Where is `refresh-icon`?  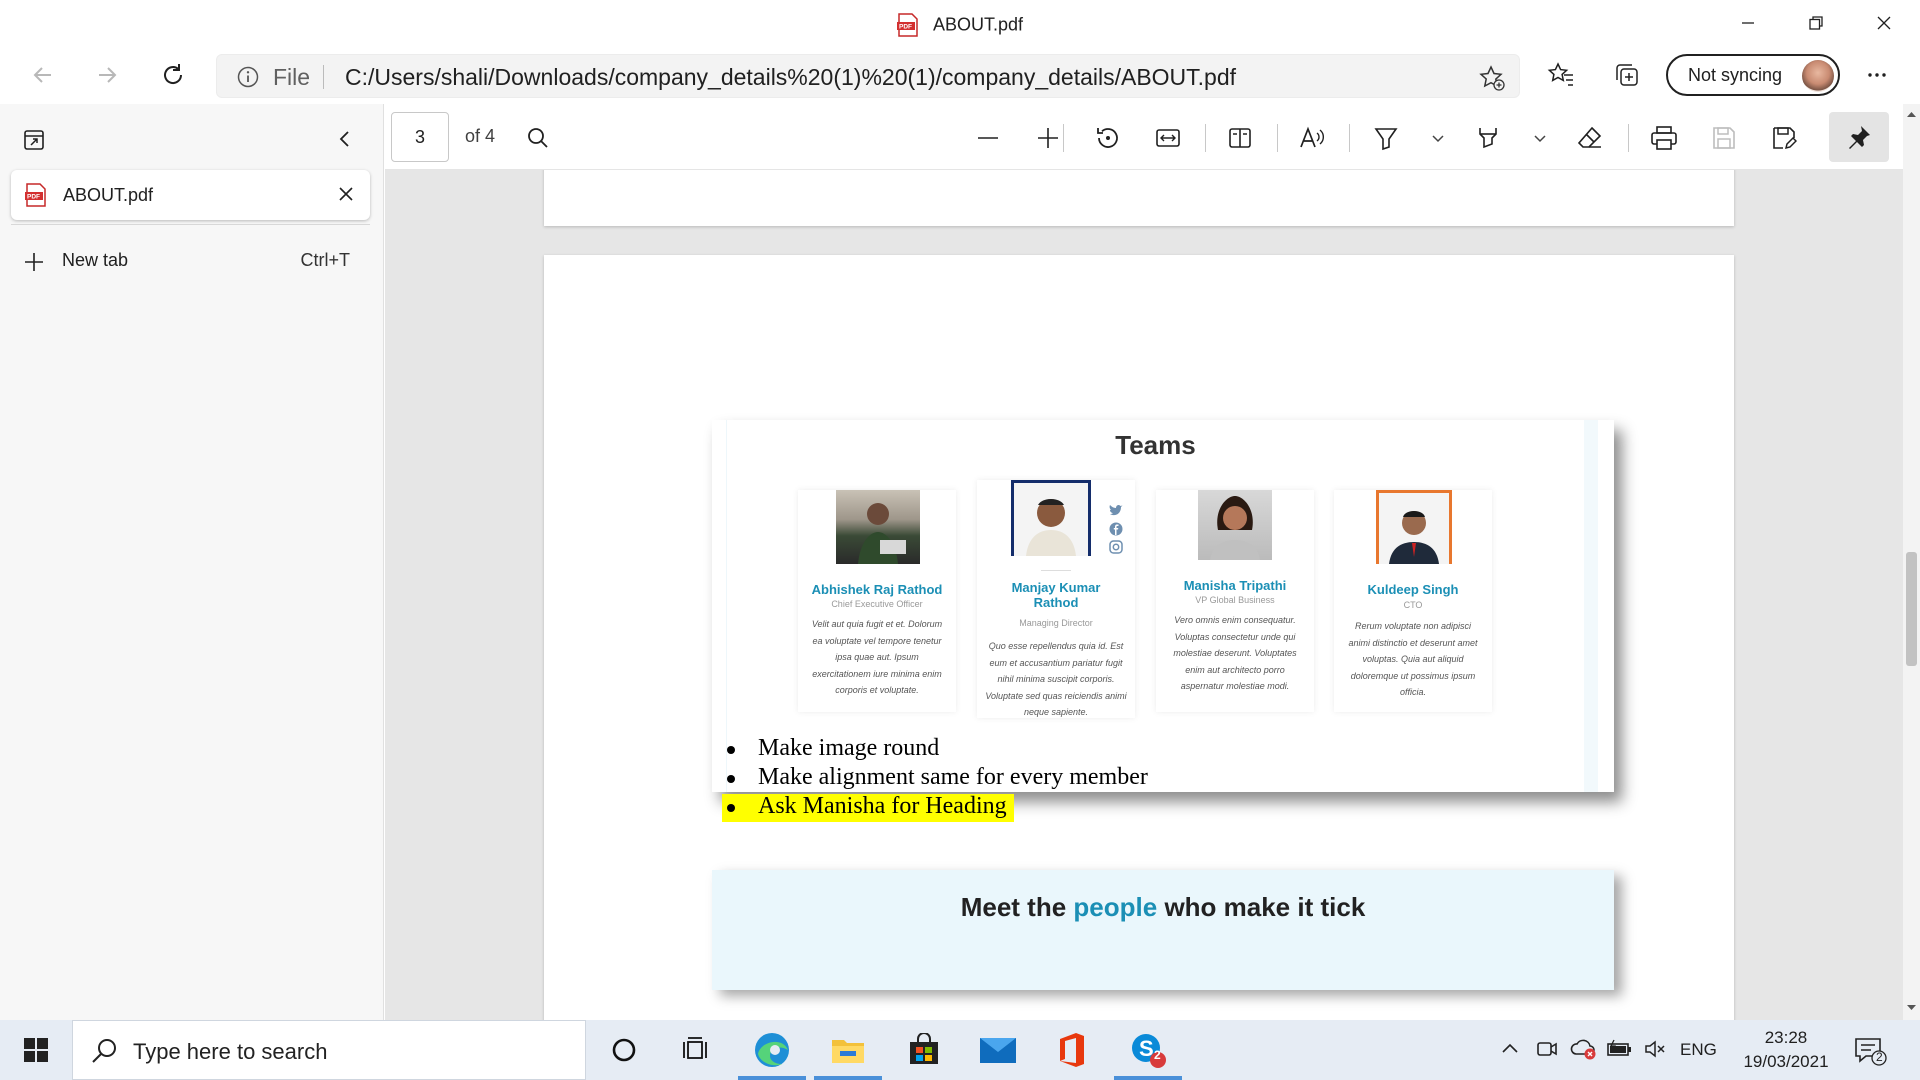 refresh-icon is located at coordinates (173, 75).